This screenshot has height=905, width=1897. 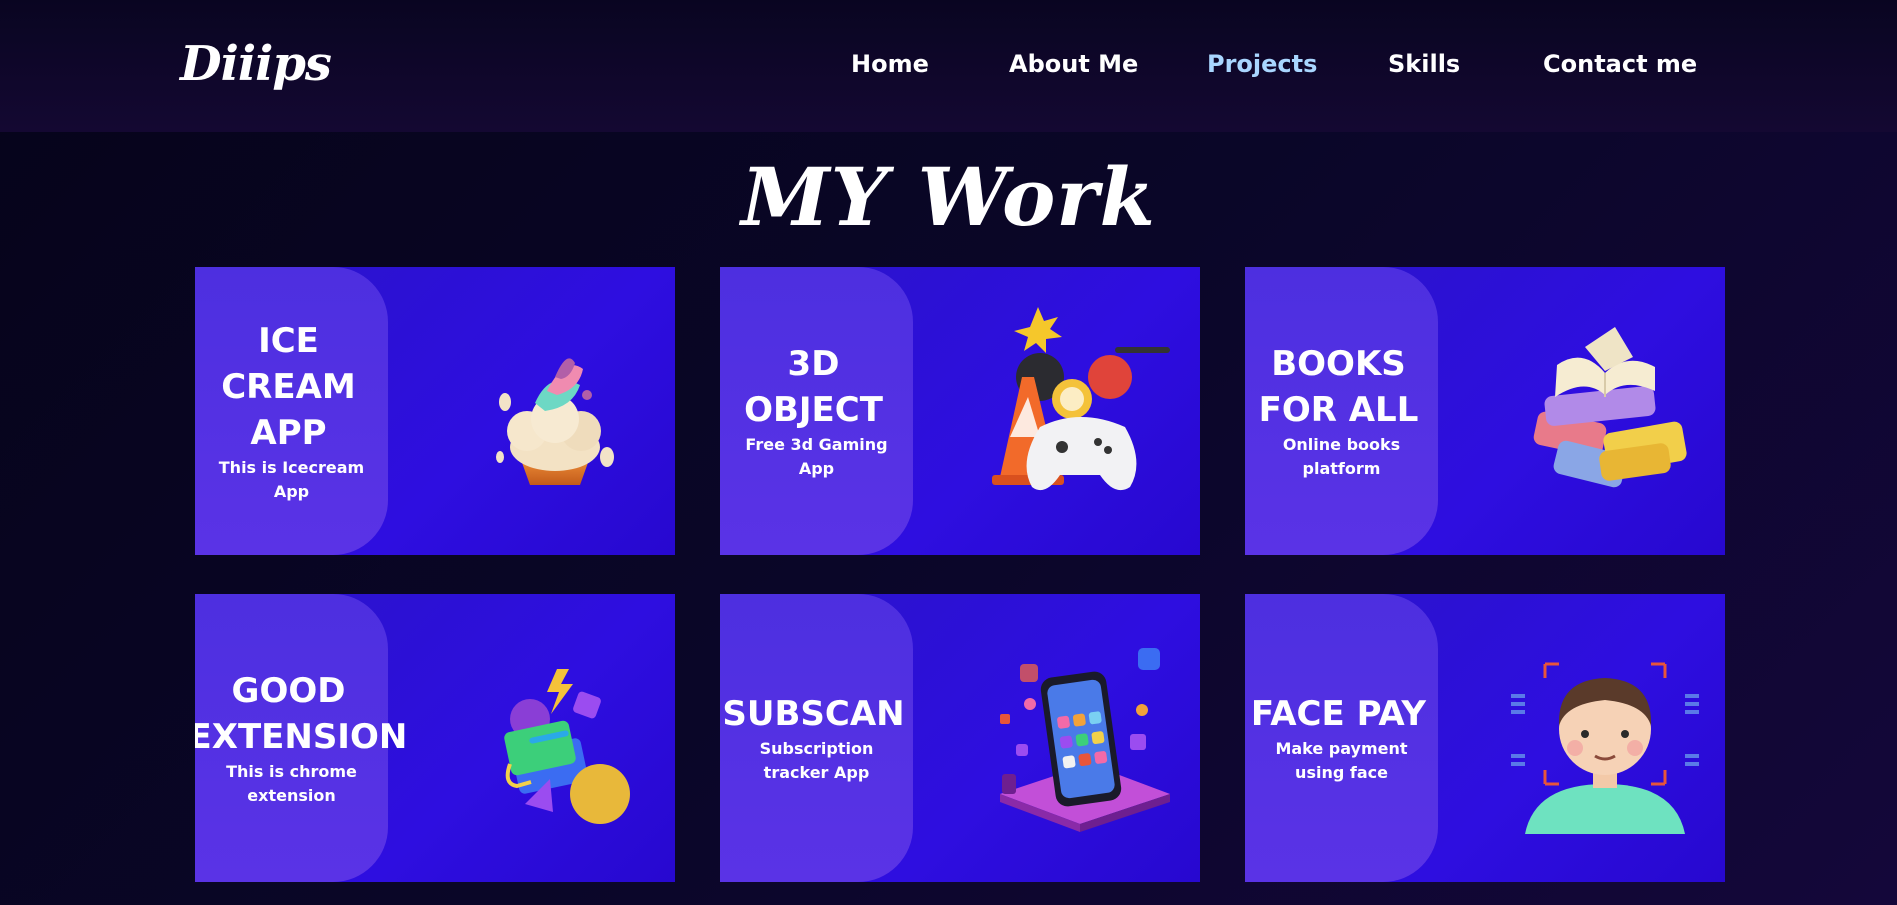 What do you see at coordinates (435, 738) in the screenshot?
I see `project-card-good-extension: GOOD EXTENSION This is chrome extension` at bounding box center [435, 738].